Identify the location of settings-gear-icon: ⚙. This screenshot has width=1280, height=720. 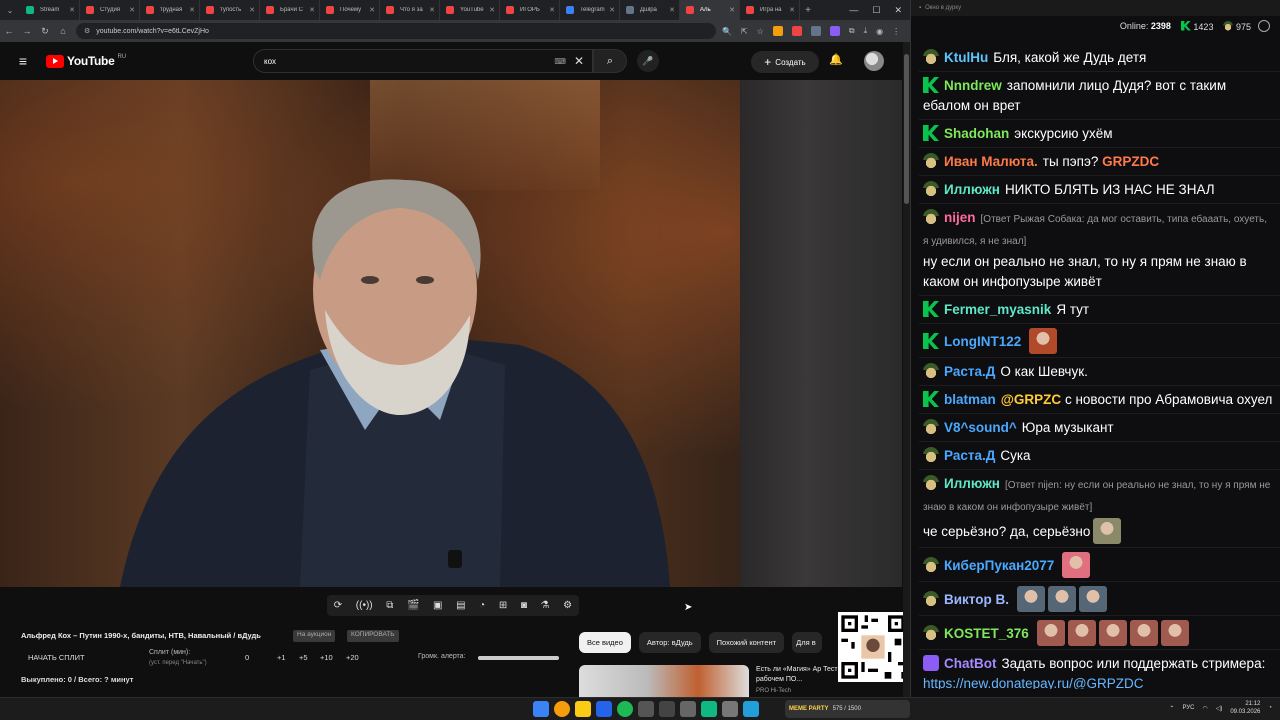
(567, 605).